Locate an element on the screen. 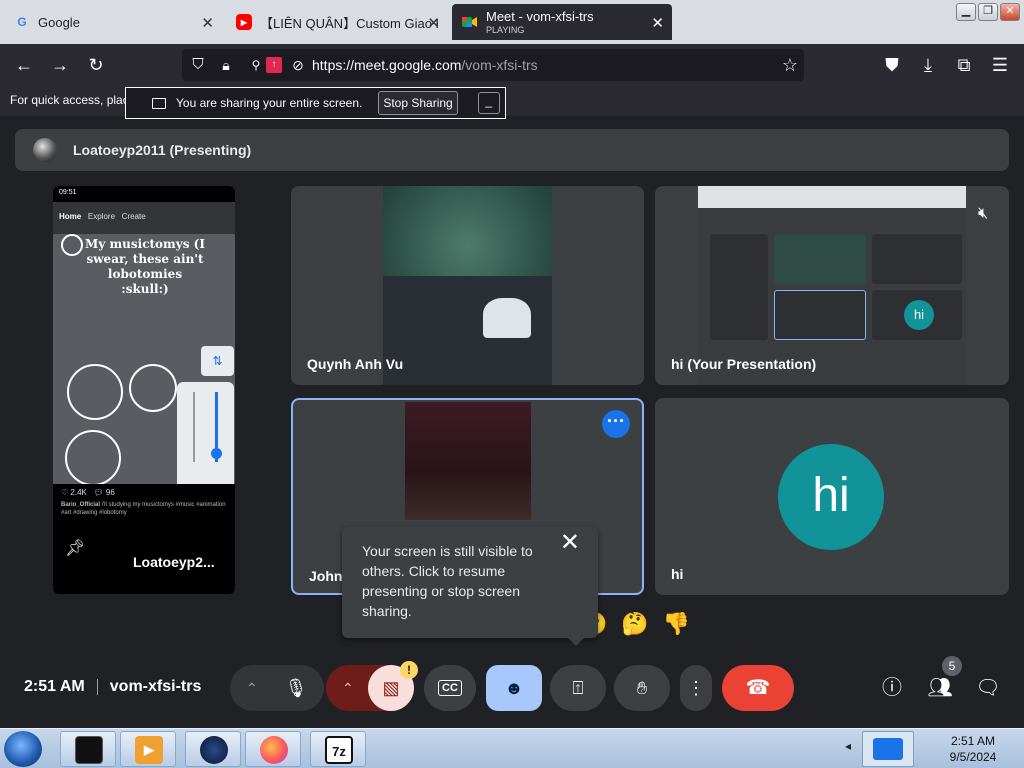 Image resolution: width=1024 pixels, height=768 pixels. participant-tile: hi hi is located at coordinates (832, 496).